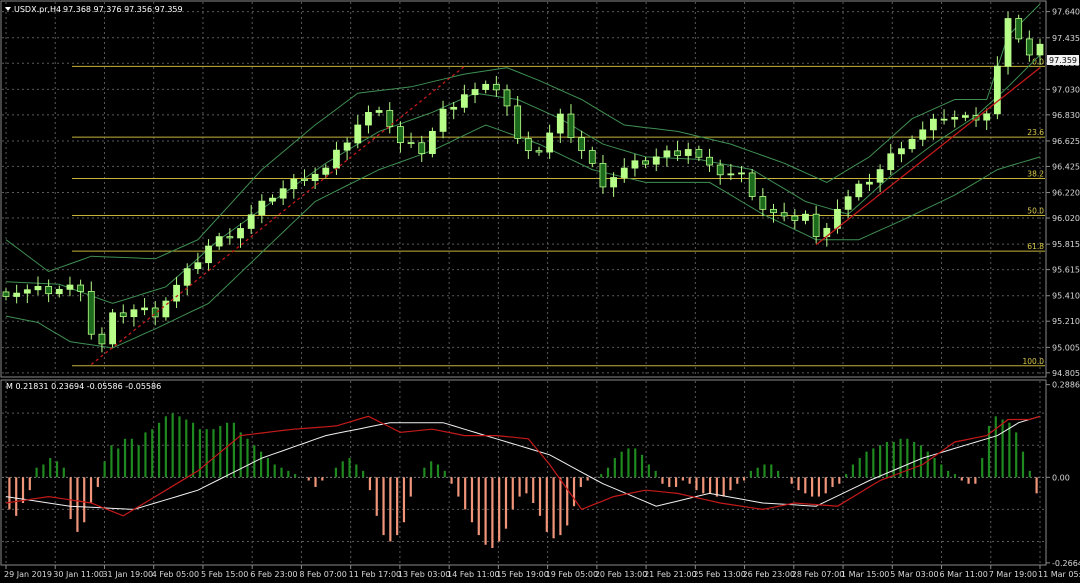 The height and width of the screenshot is (583, 1080). What do you see at coordinates (83, 386) in the screenshot?
I see `macd-header: M 0.21831 0.23694 -0.05586 -0.05586` at bounding box center [83, 386].